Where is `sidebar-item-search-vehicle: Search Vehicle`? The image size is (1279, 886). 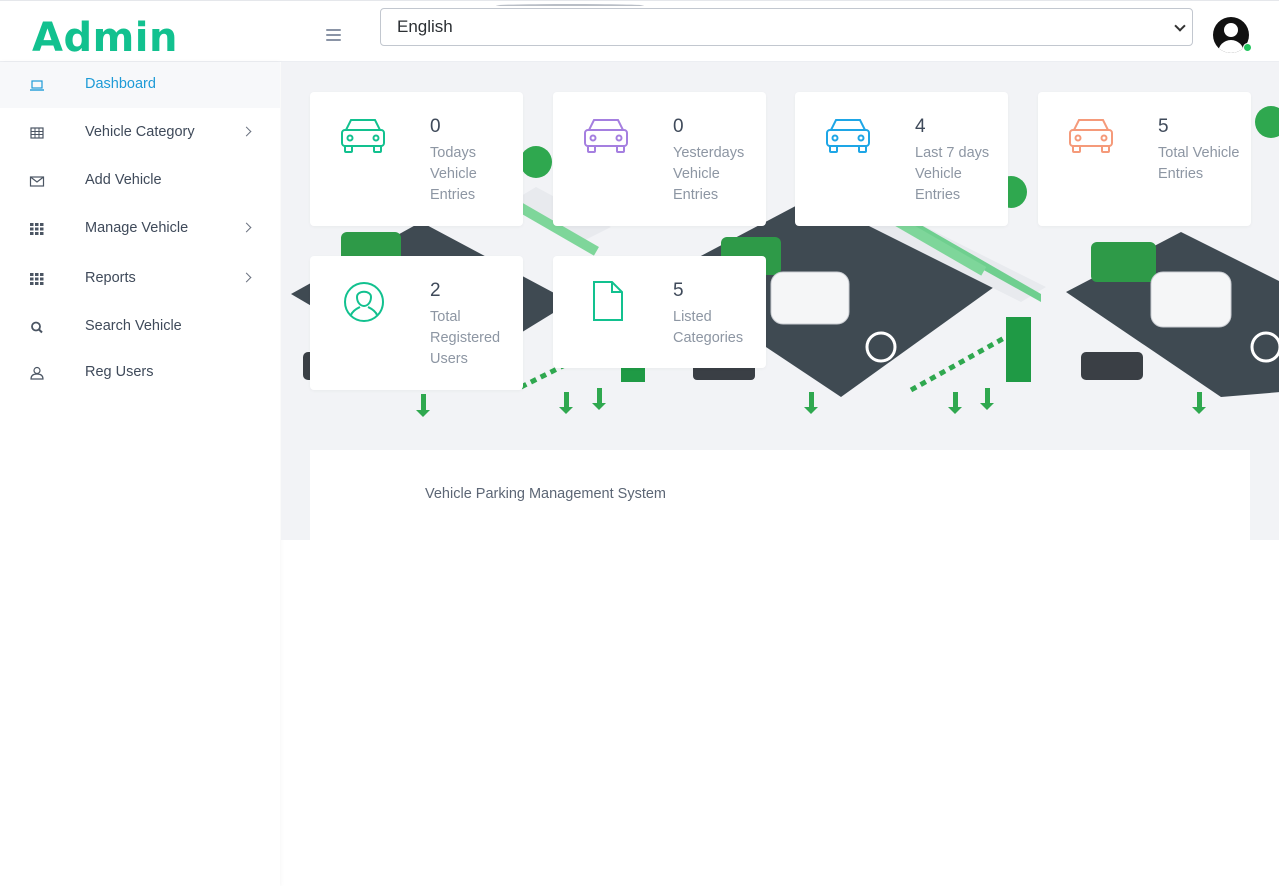 sidebar-item-search-vehicle: Search Vehicle is located at coordinates (140, 327).